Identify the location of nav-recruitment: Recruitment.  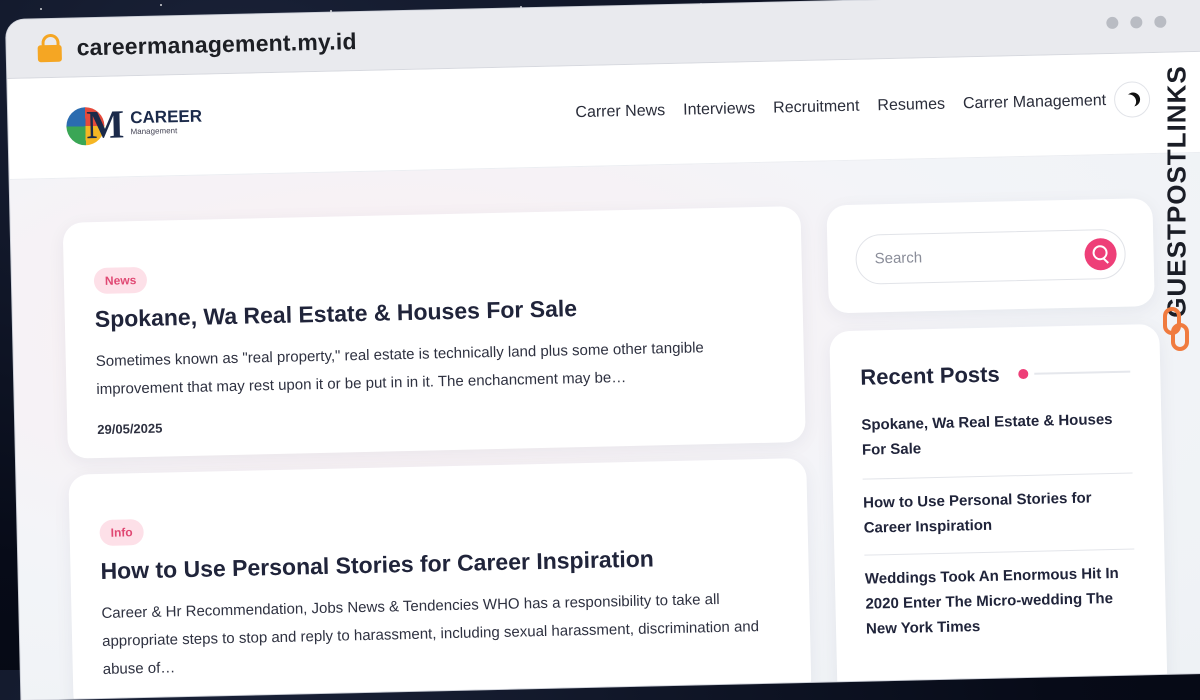
(816, 108).